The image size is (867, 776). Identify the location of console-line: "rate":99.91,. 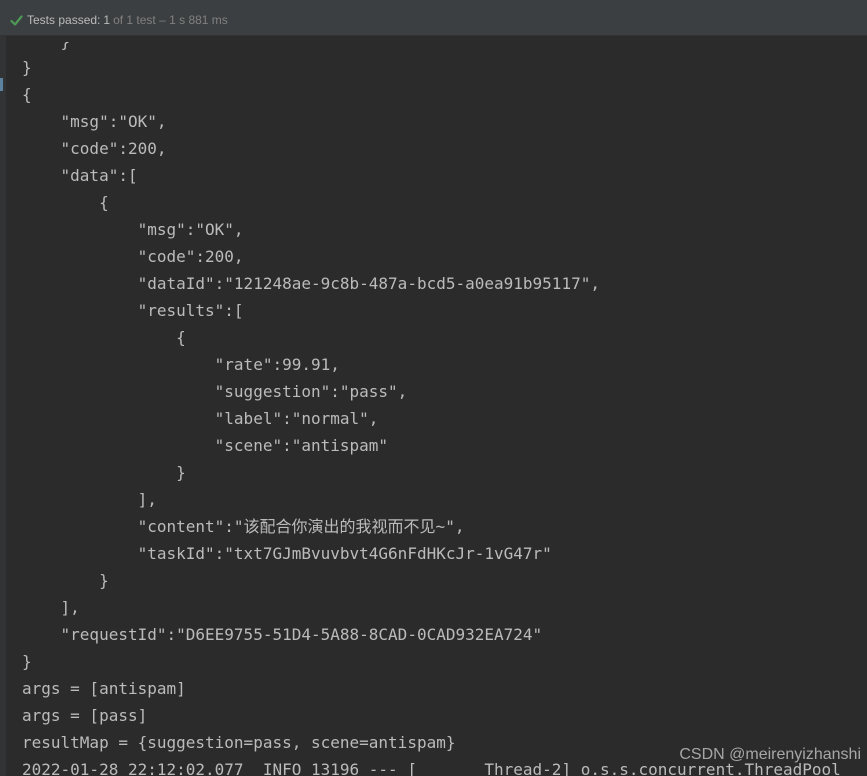
(181, 364).